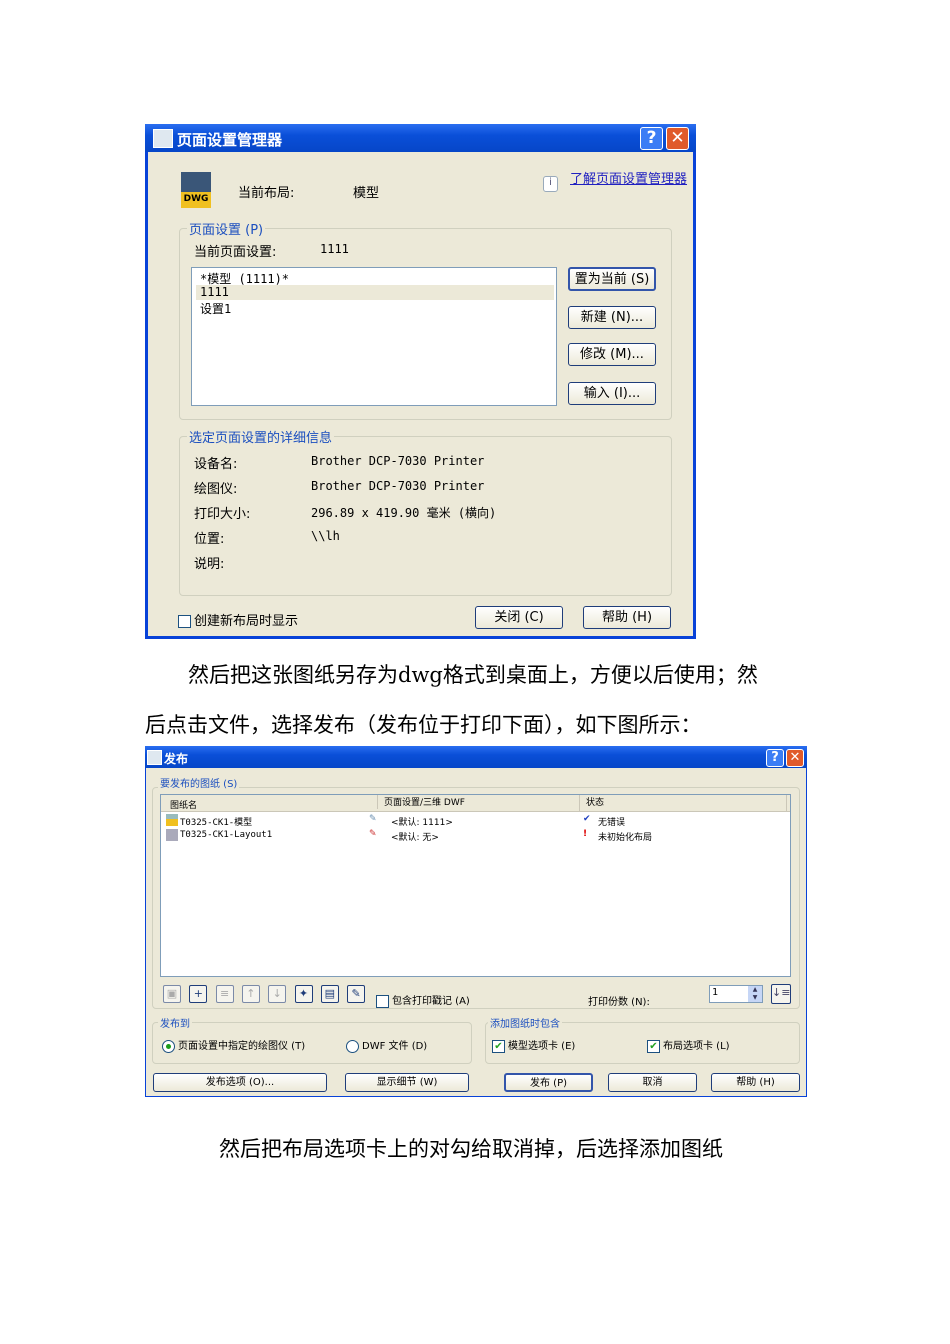 The height and width of the screenshot is (1344, 950). What do you see at coordinates (475, 820) in the screenshot?
I see `table-row: T0325-CK1-模型 ✎ <默认: 1111> ✔ 无错误` at bounding box center [475, 820].